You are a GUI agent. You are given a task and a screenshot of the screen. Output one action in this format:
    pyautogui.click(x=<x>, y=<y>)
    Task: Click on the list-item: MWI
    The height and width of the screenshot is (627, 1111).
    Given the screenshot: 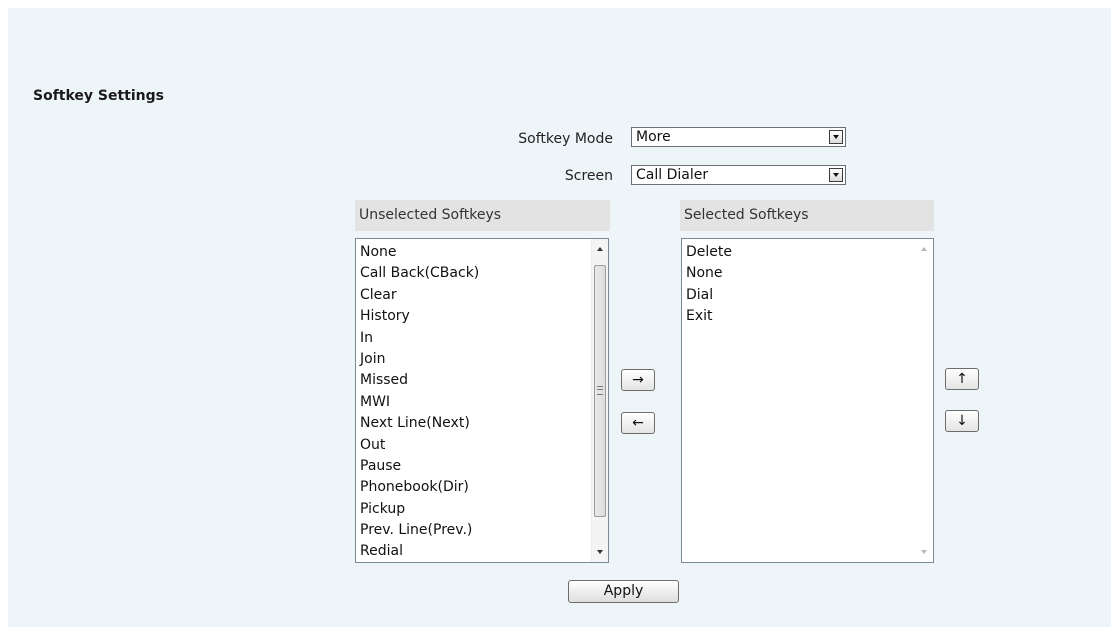 What is the action you would take?
    pyautogui.click(x=484, y=402)
    